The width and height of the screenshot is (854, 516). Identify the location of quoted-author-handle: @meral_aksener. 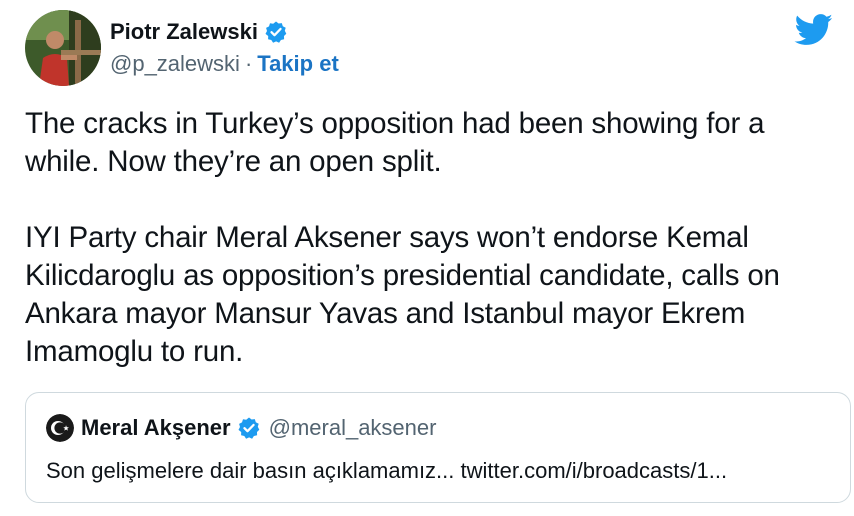
(352, 427).